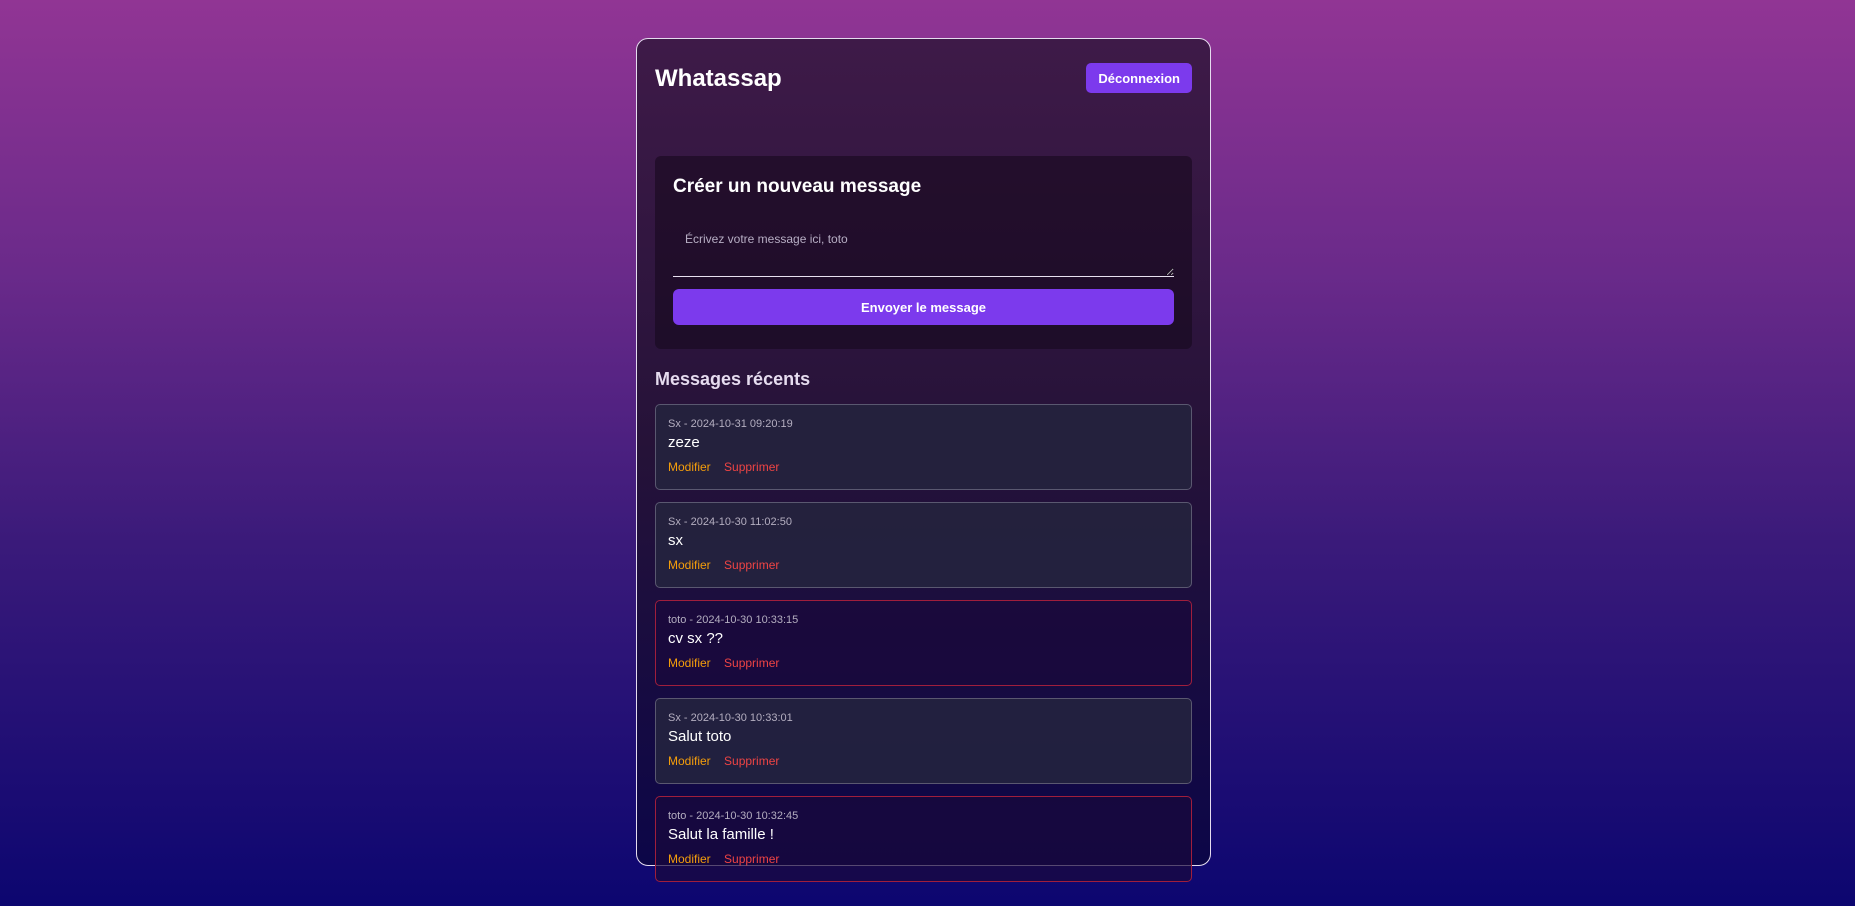  I want to click on message-text: sx, so click(675, 540).